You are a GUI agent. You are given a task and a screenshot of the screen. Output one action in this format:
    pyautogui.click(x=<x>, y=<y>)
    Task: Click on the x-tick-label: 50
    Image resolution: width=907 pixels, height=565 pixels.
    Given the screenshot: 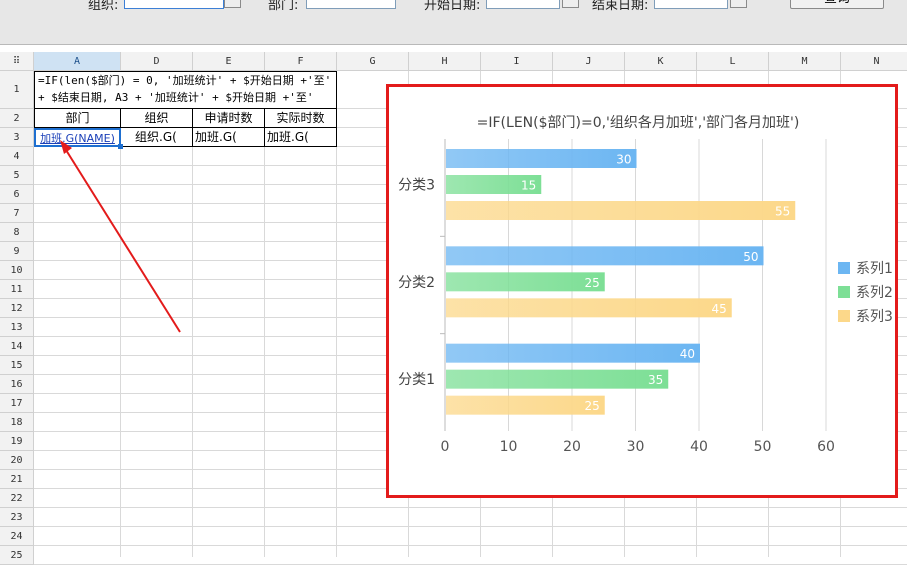 What is the action you would take?
    pyautogui.click(x=763, y=447)
    